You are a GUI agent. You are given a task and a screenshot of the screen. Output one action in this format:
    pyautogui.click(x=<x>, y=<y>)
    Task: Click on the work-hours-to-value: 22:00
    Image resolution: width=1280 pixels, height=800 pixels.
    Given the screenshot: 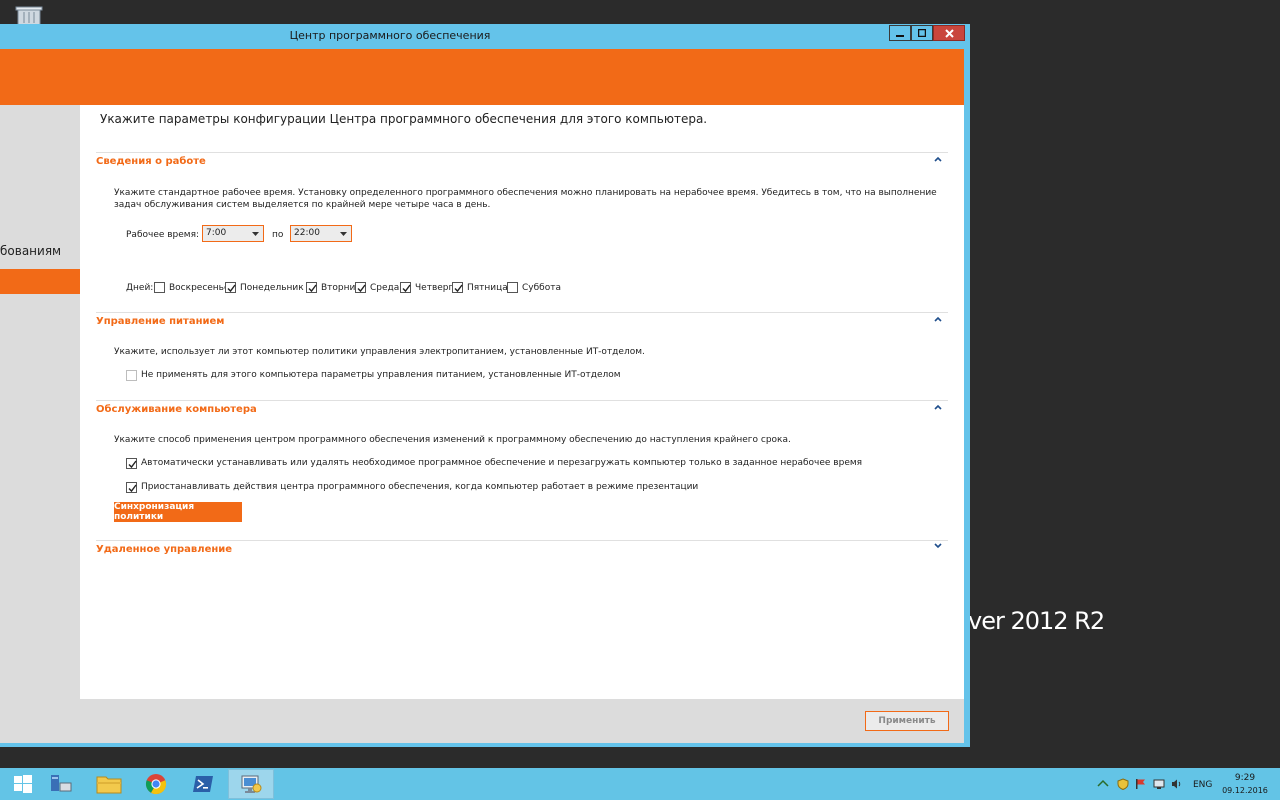 What is the action you would take?
    pyautogui.click(x=307, y=233)
    